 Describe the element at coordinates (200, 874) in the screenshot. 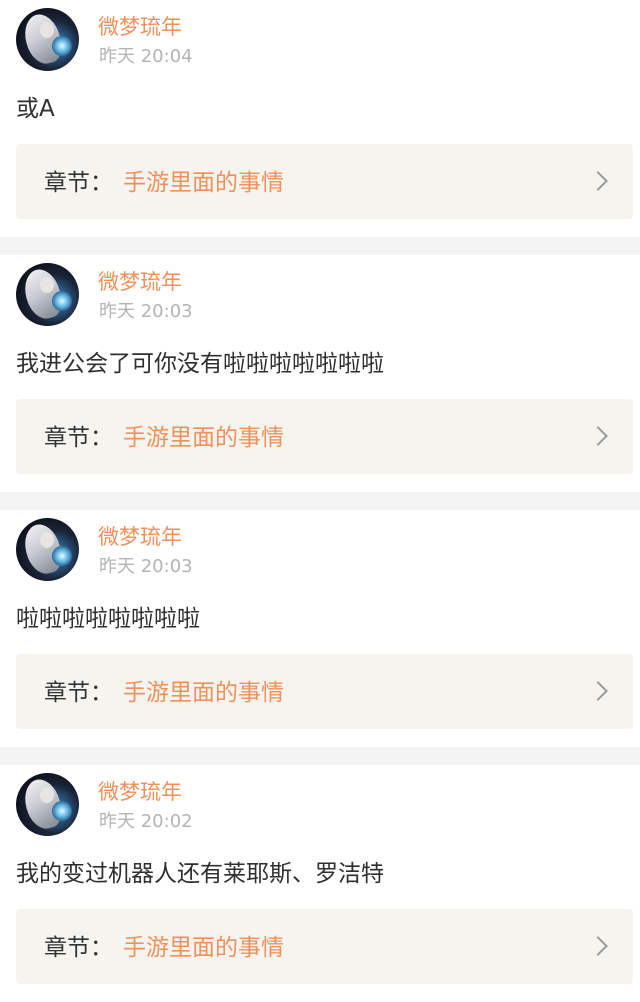

I see `comment-text: 我的变过机器人还有莱耶斯、罗洁特` at that location.